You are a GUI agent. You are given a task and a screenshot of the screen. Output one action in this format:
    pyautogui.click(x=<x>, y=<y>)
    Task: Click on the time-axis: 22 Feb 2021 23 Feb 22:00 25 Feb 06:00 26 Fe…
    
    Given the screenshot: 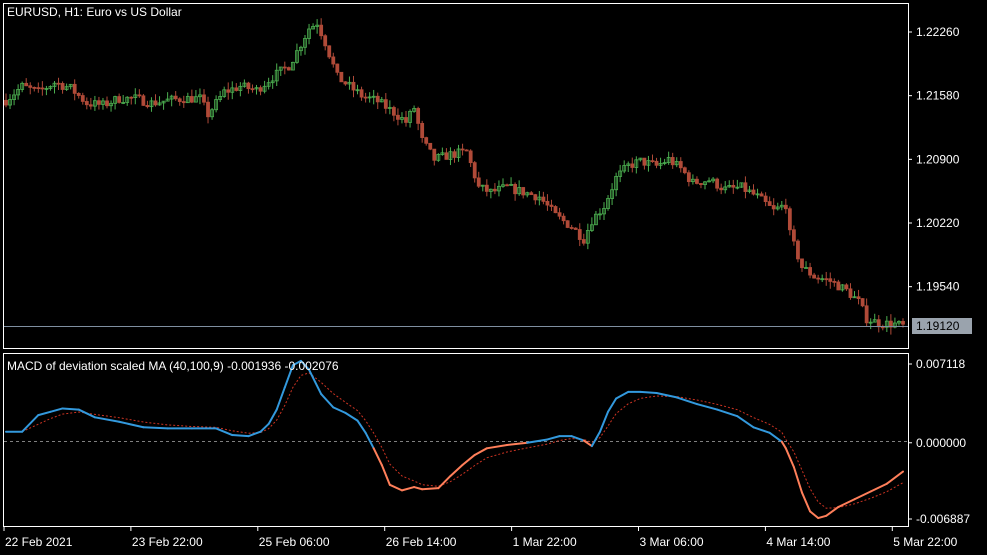 What is the action you would take?
    pyautogui.click(x=480, y=538)
    